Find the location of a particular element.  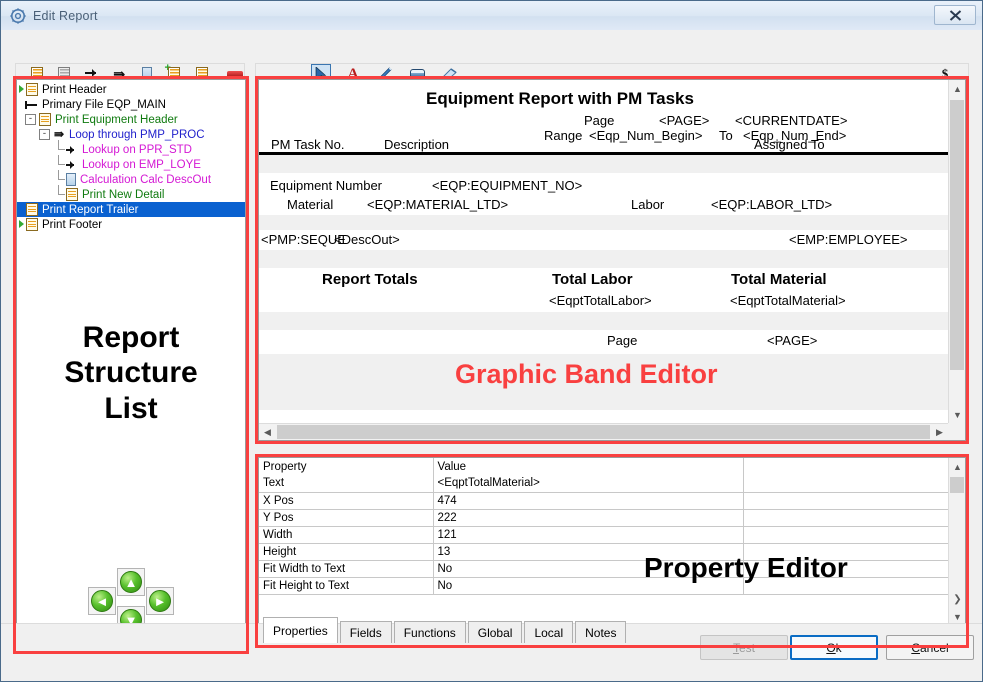

labor-label-text: Labor is located at coordinates (647, 204).